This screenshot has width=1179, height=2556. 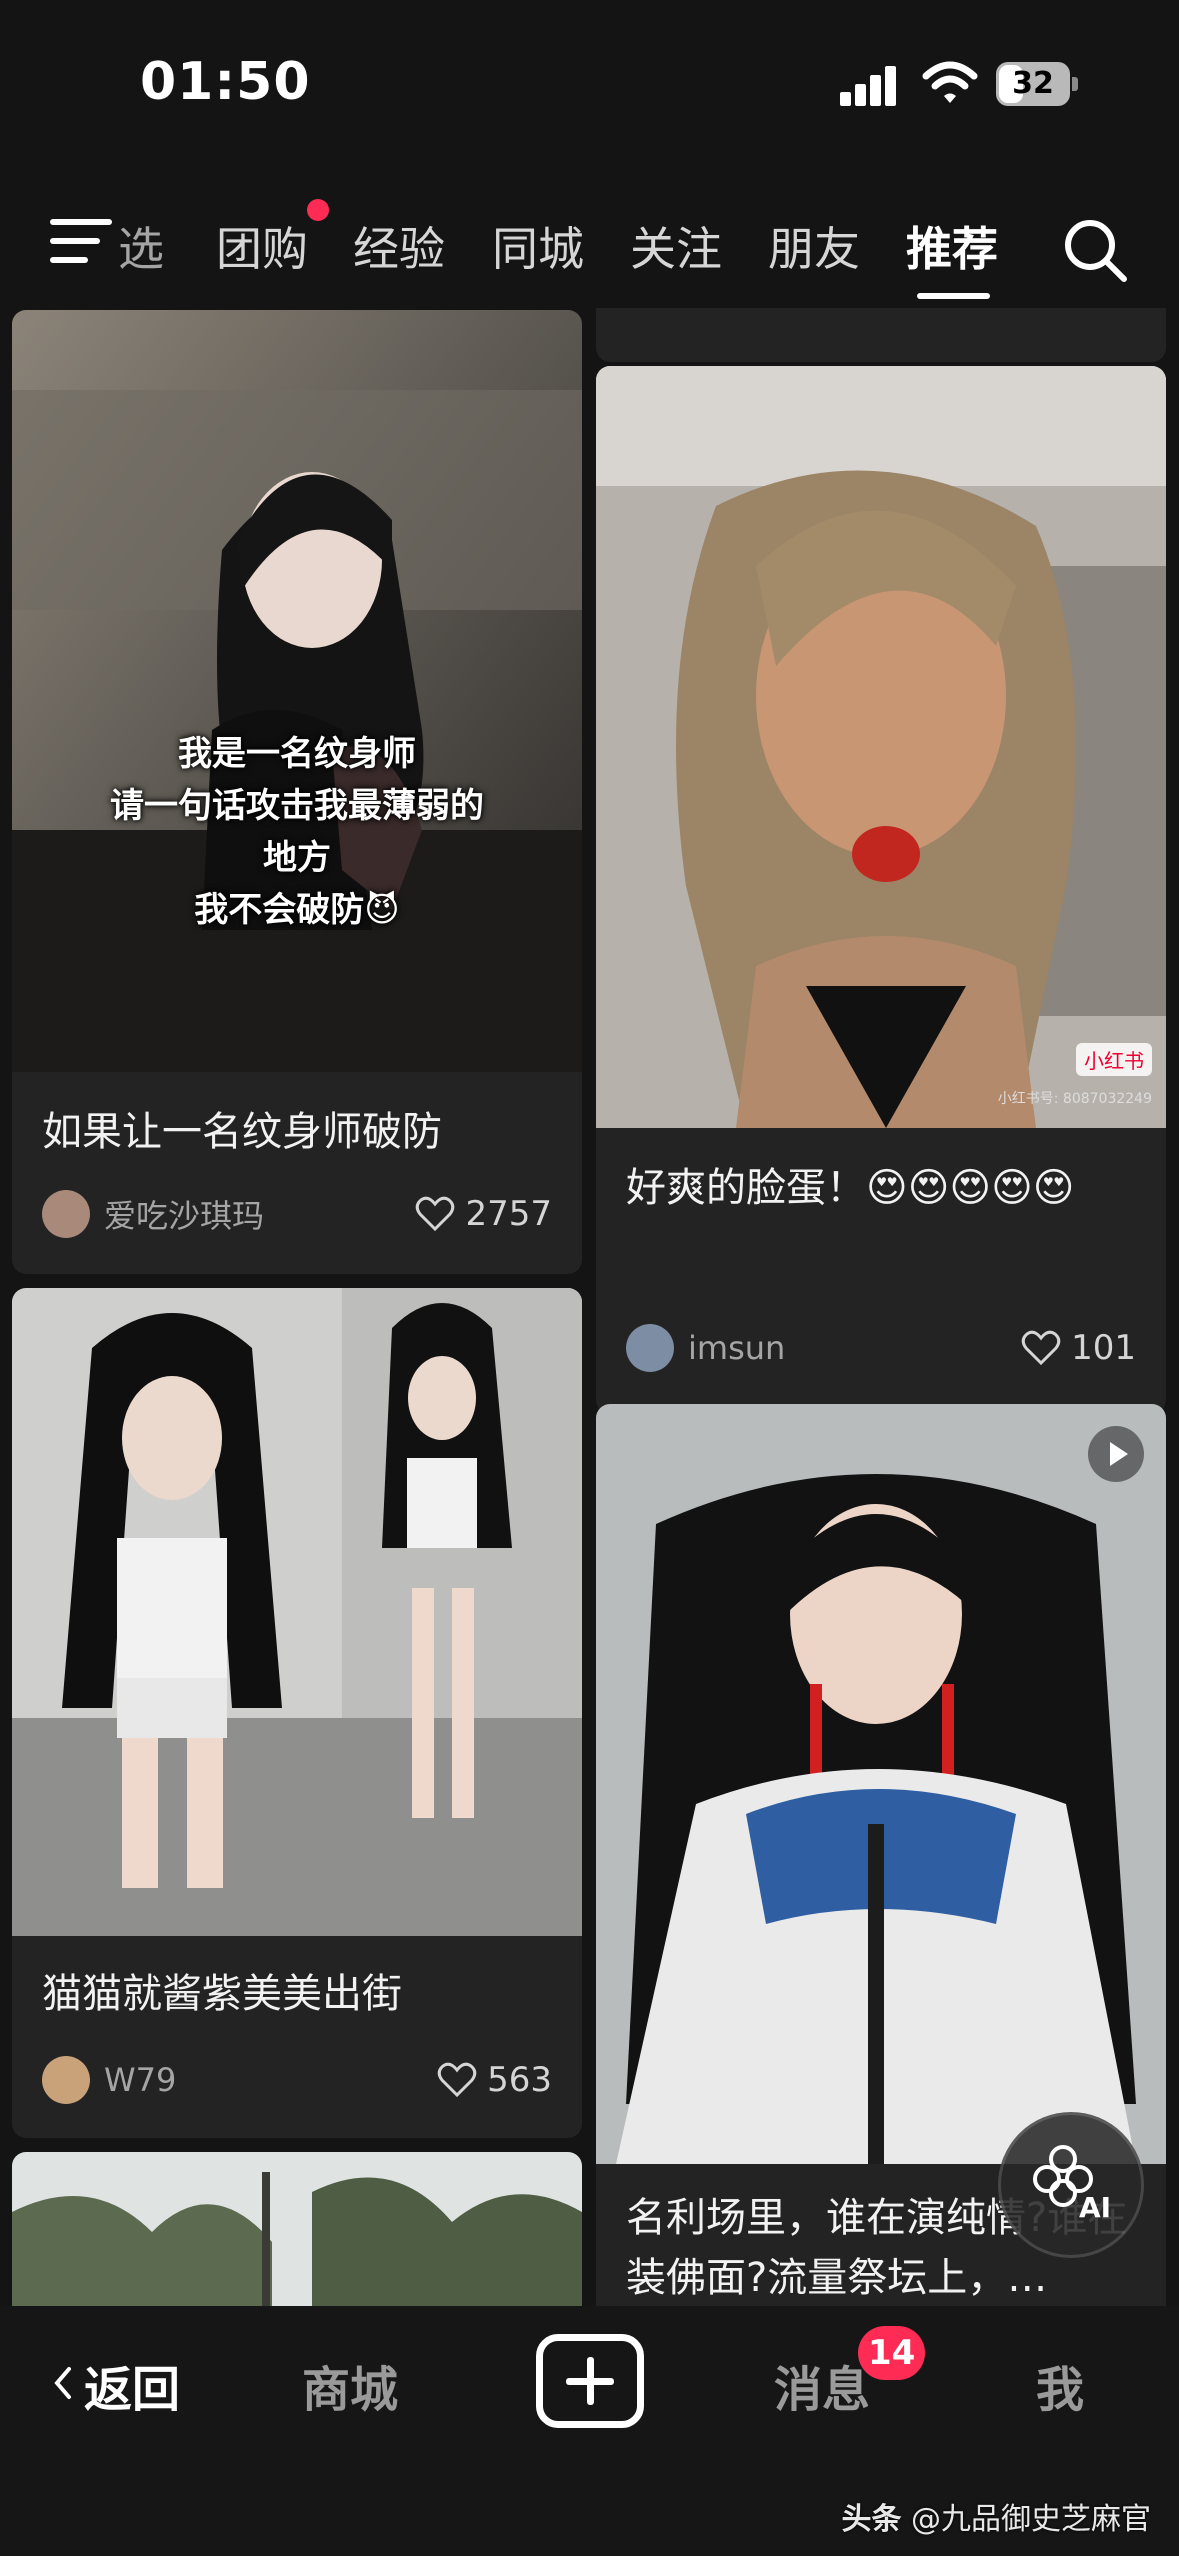 What do you see at coordinates (881, 335) in the screenshot?
I see `feed-card-previous` at bounding box center [881, 335].